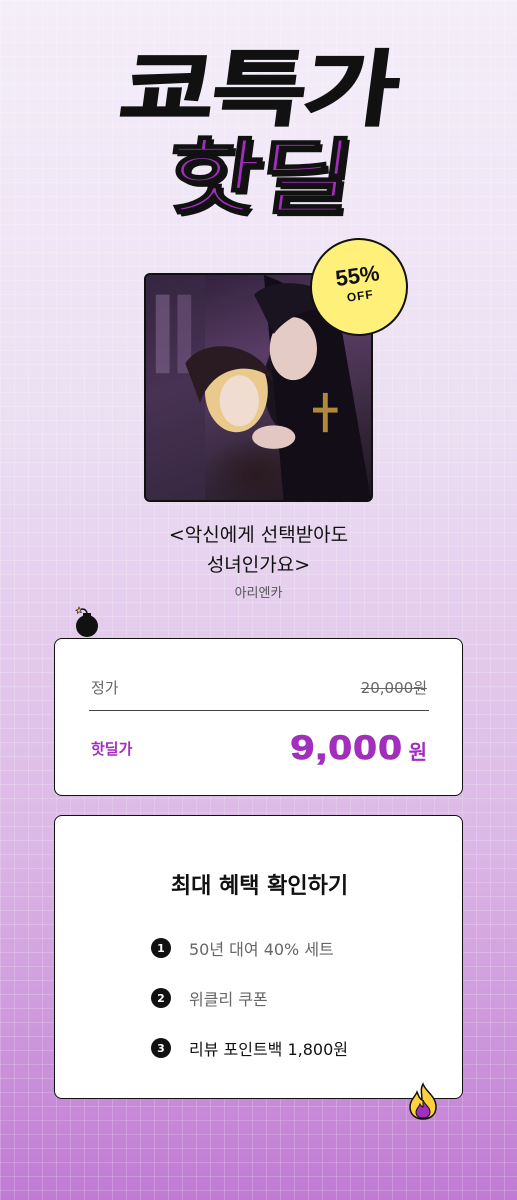 This screenshot has width=517, height=1200. I want to click on benefit-item: 3 리뷰 포인트백 1,800원, so click(249, 1048).